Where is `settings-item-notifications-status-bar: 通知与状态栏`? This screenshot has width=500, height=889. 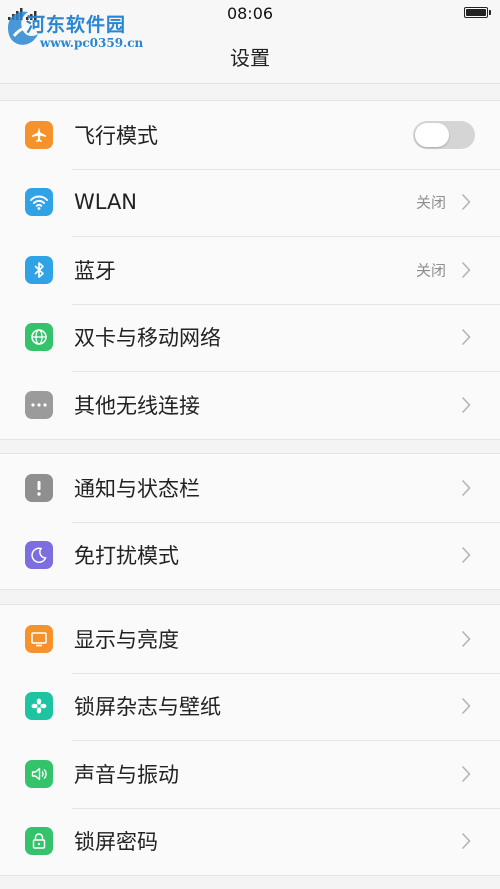 settings-item-notifications-status-bar: 通知与状态栏 is located at coordinates (250, 488).